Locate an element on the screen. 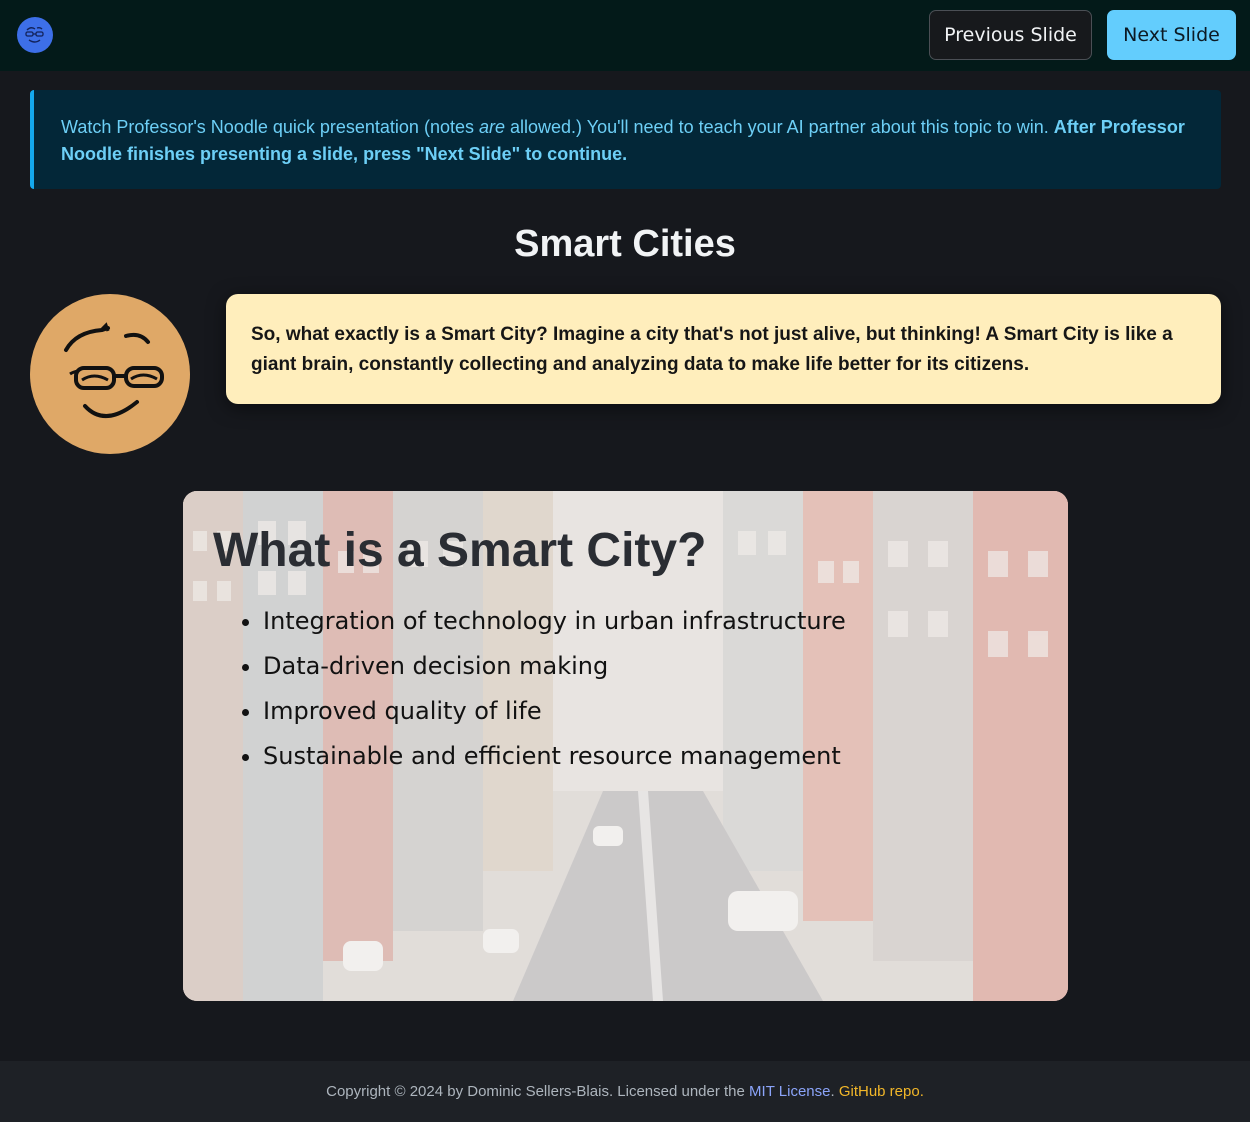 The image size is (1250, 1122). list-item: Improved quality of life is located at coordinates (554, 711).